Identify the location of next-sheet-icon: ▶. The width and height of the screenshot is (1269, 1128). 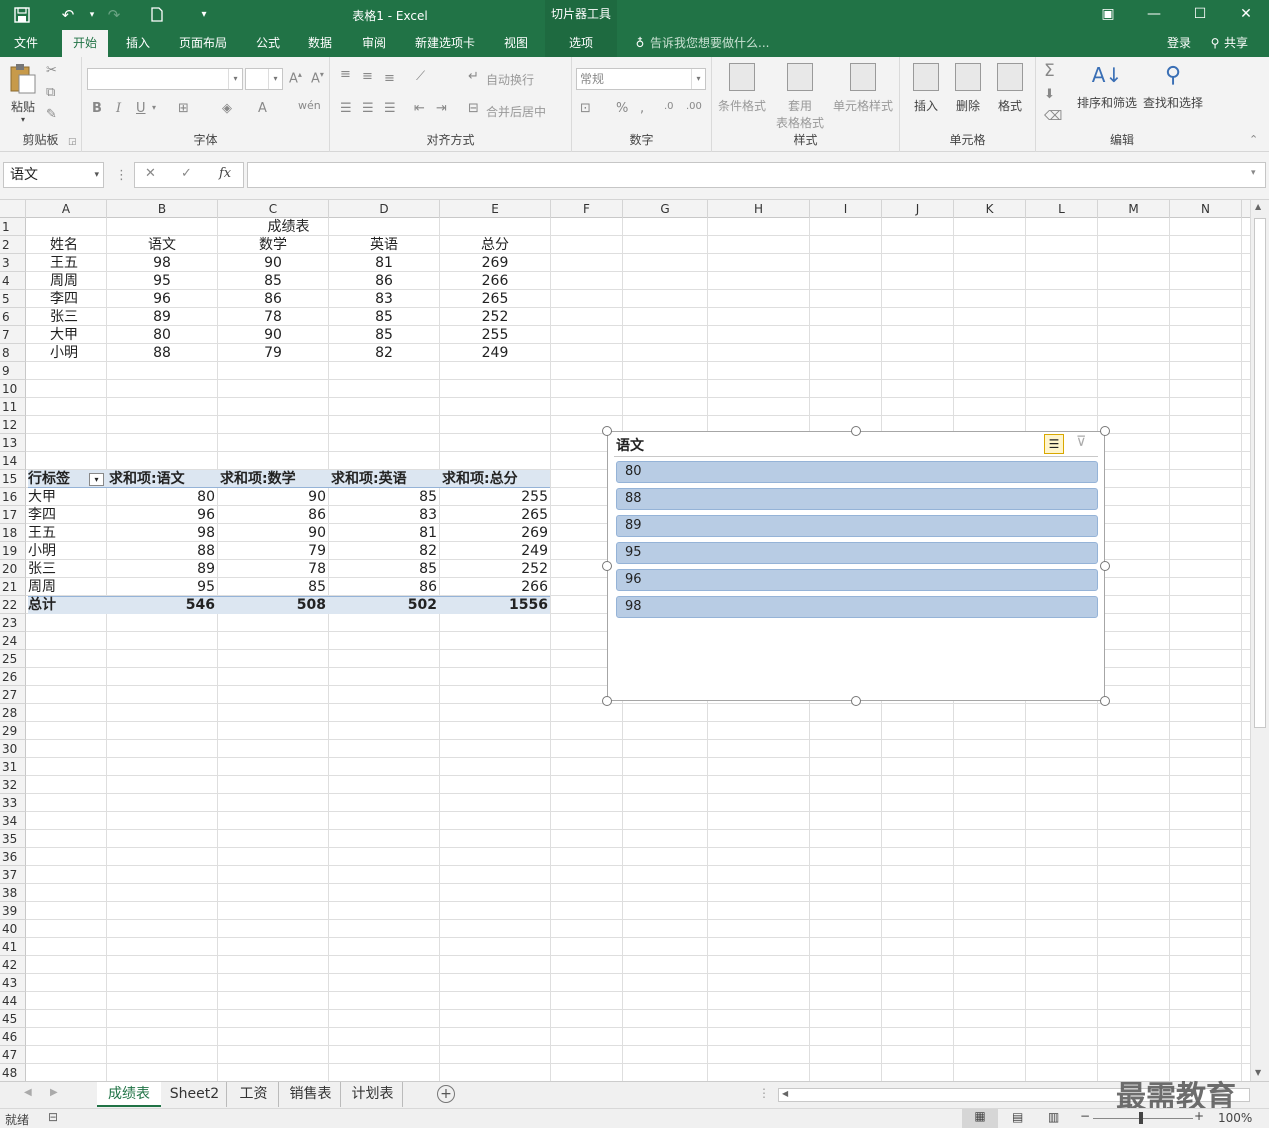
(54, 1092).